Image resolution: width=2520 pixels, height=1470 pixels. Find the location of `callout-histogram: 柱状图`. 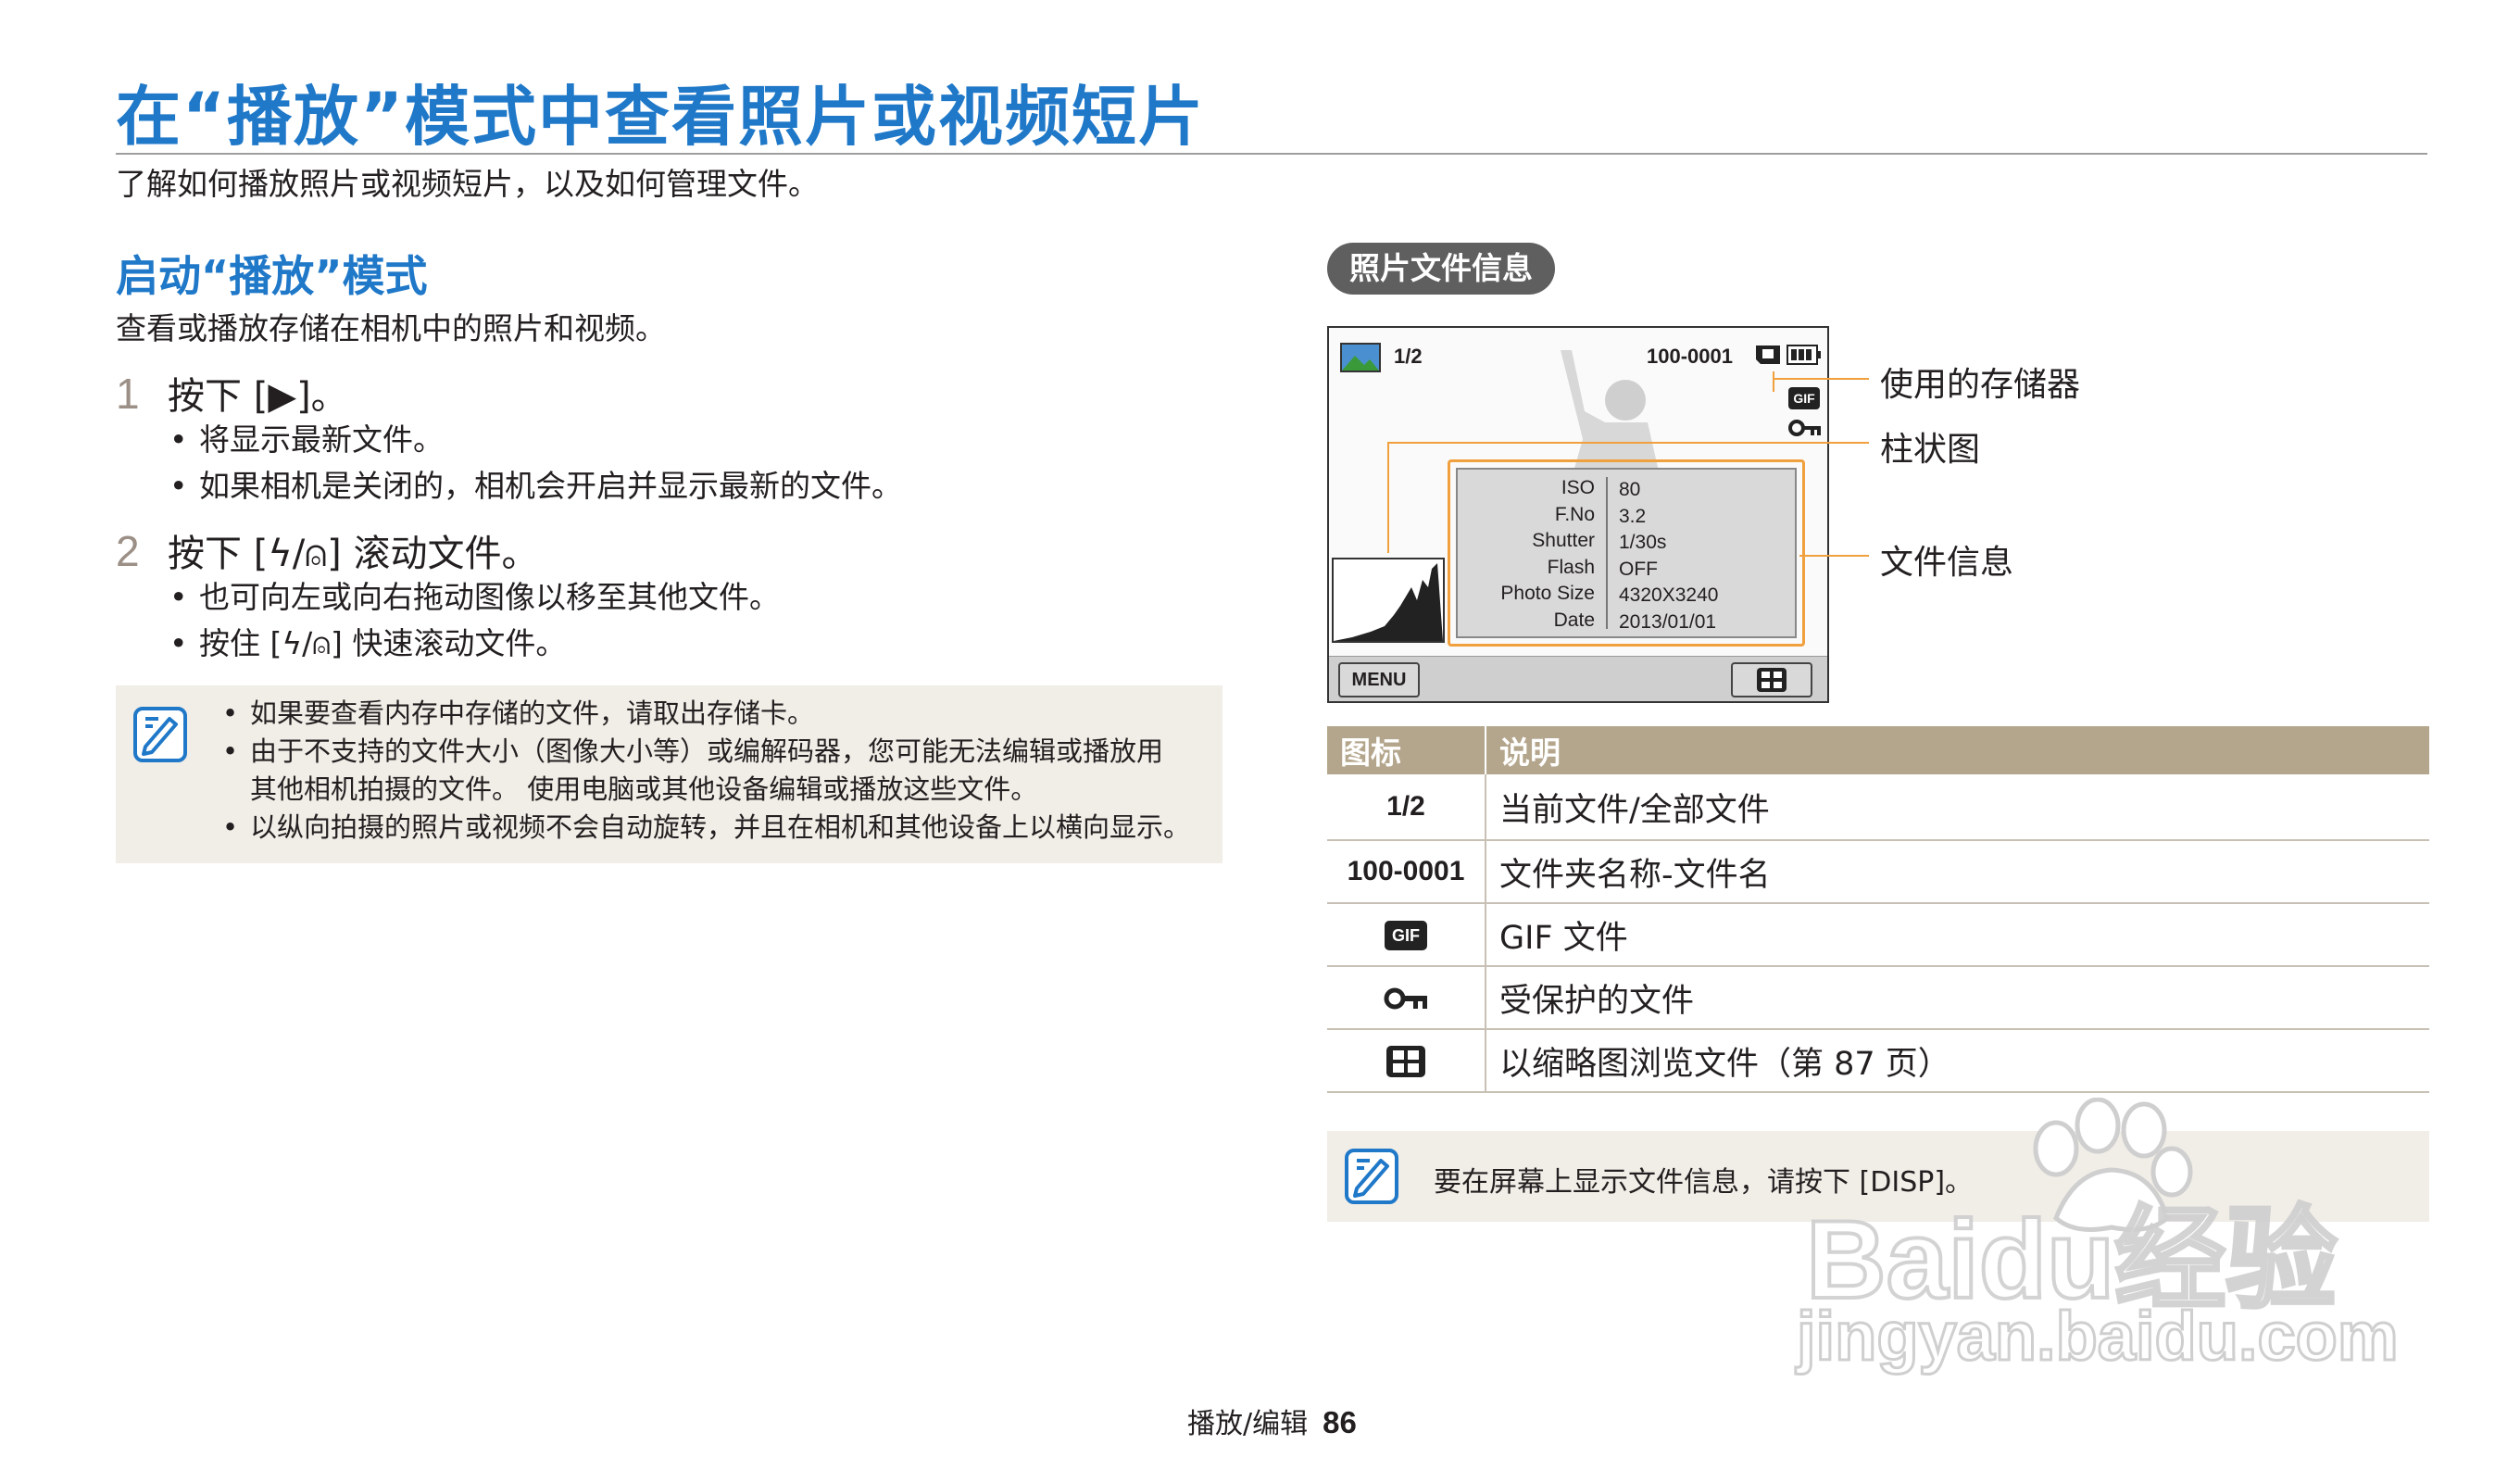

callout-histogram: 柱状图 is located at coordinates (1930, 450).